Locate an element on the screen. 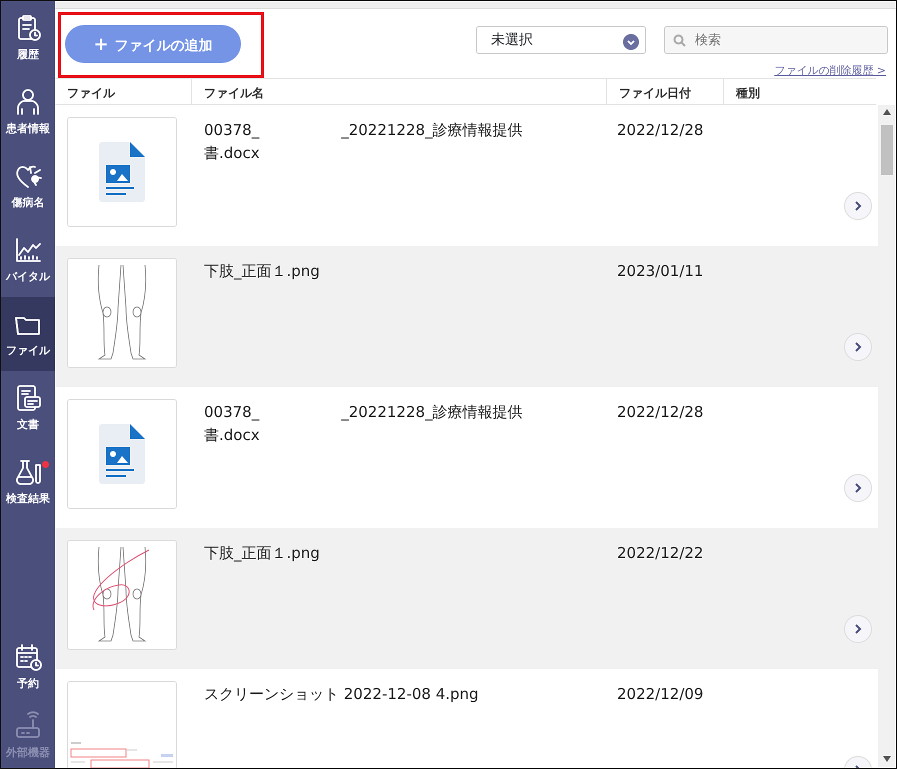 This screenshot has height=769, width=897. filter-dropdown: 未選択 is located at coordinates (561, 40).